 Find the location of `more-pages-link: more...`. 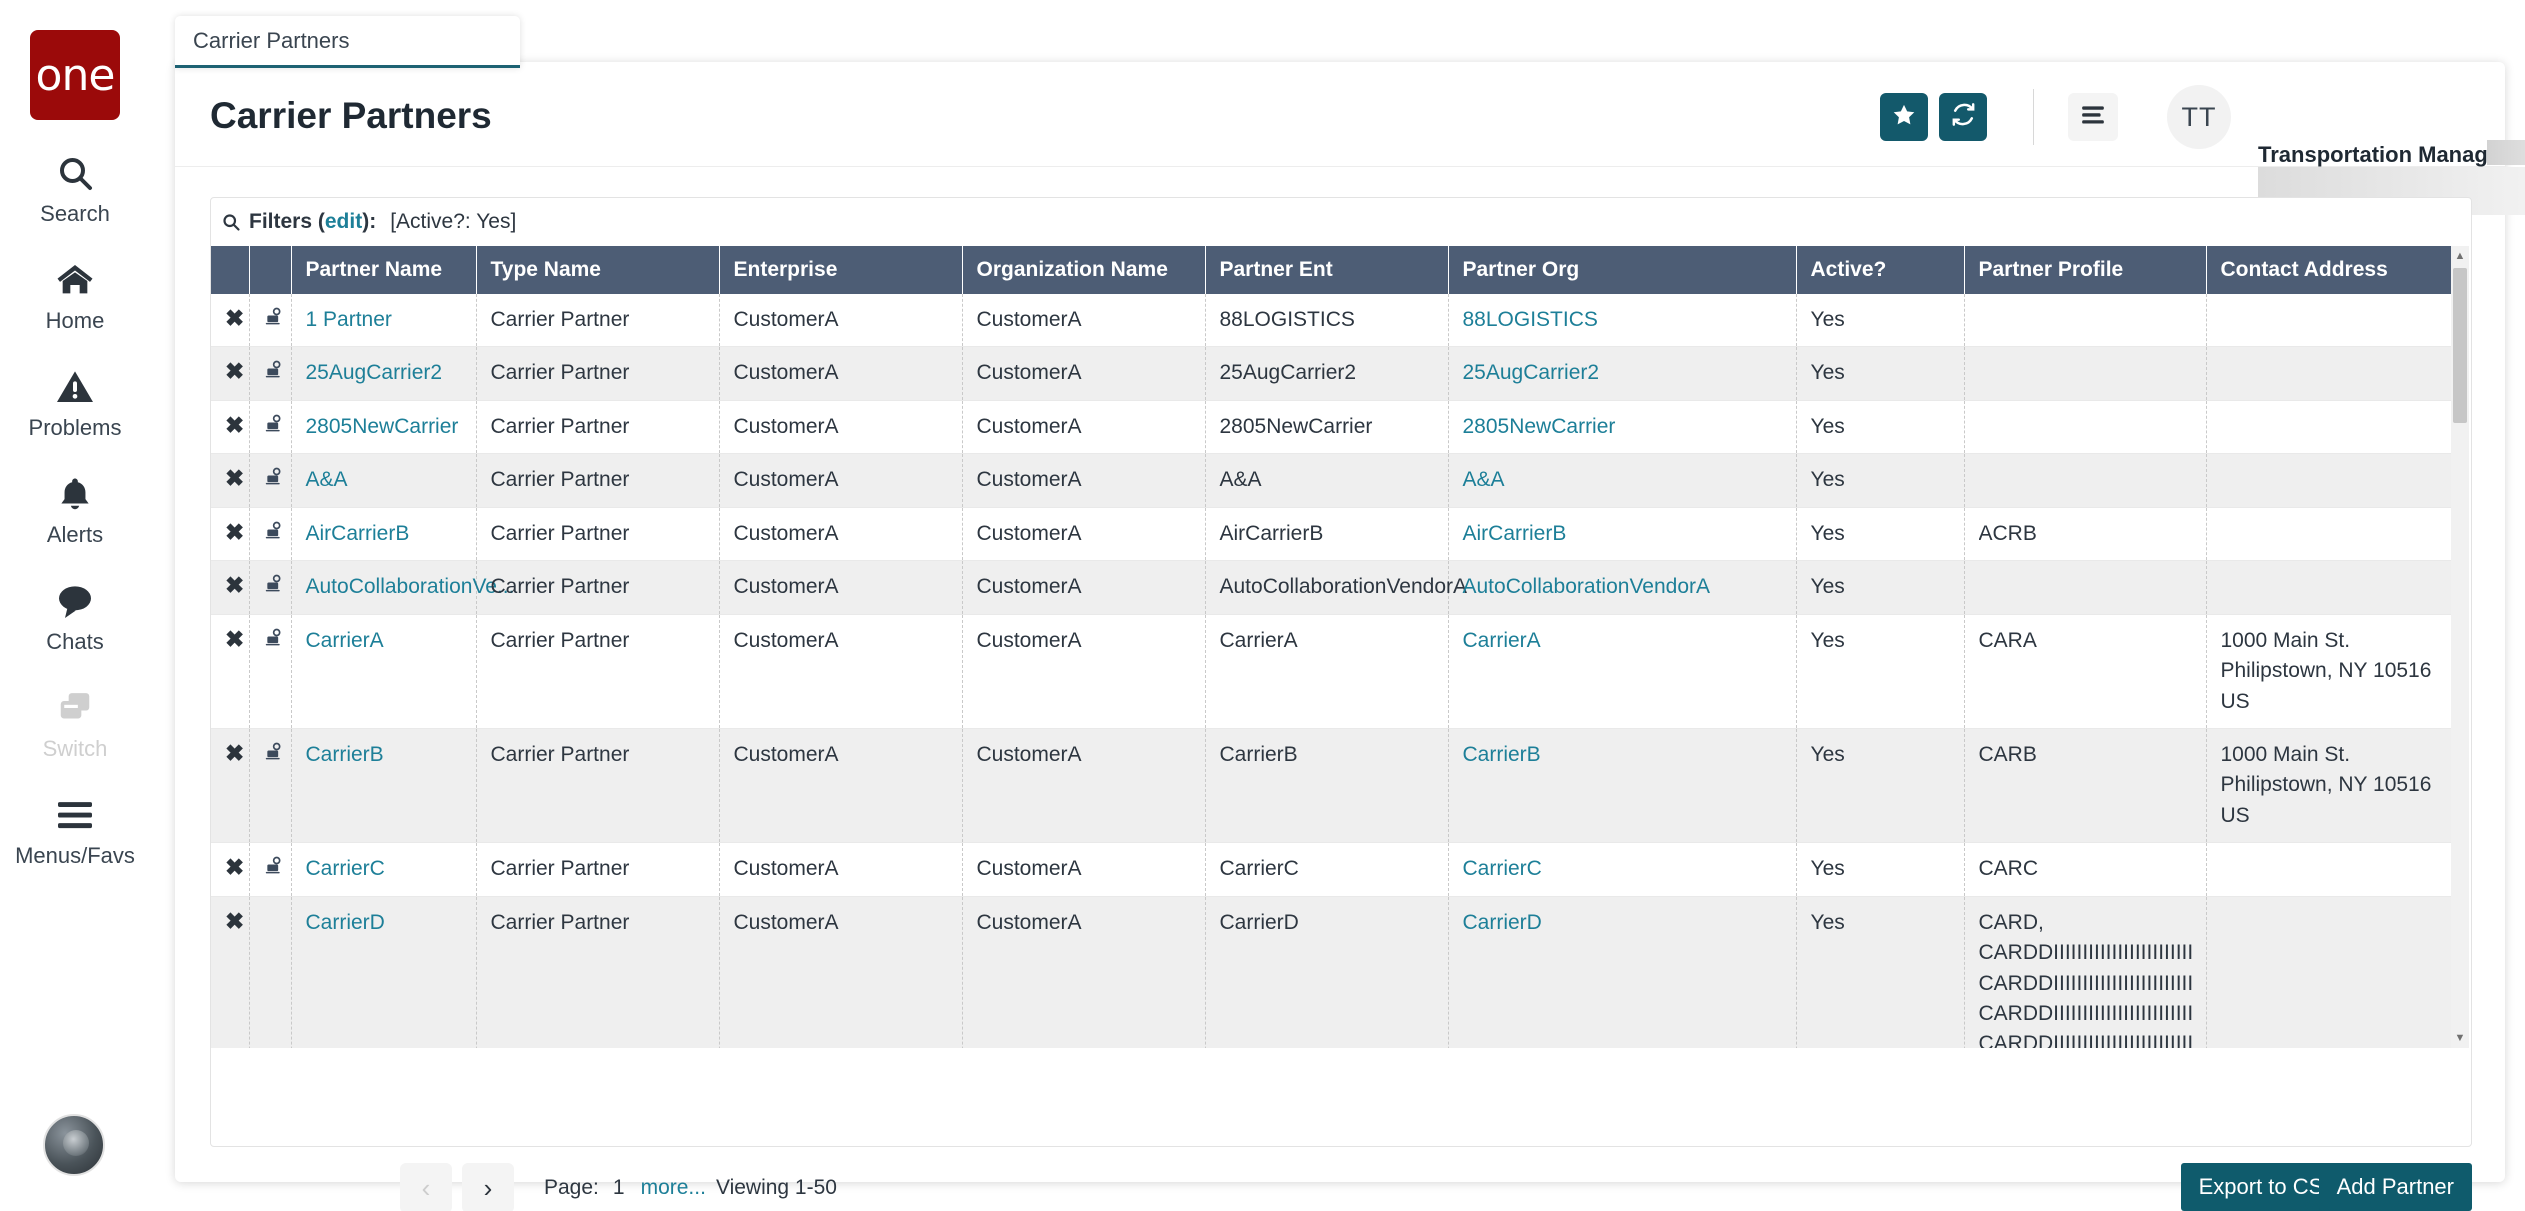

more-pages-link: more... is located at coordinates (673, 1187).